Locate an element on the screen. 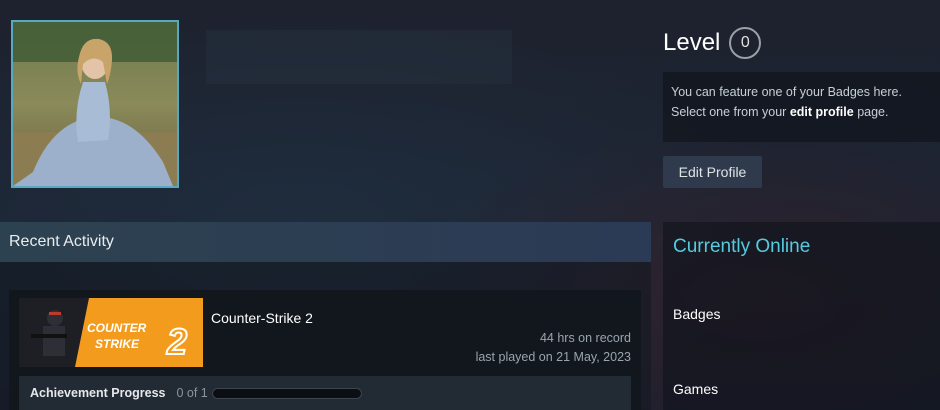  achievement-label: Achievement Progress is located at coordinates (98, 393).